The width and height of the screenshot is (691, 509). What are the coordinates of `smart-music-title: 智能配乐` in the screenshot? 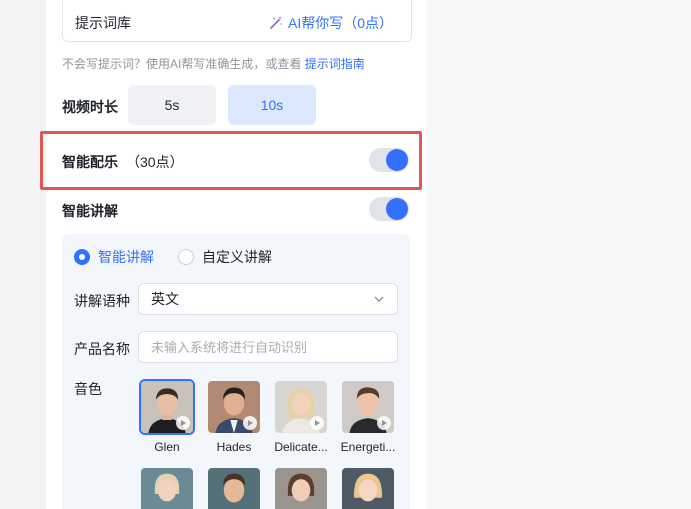 It's located at (90, 162).